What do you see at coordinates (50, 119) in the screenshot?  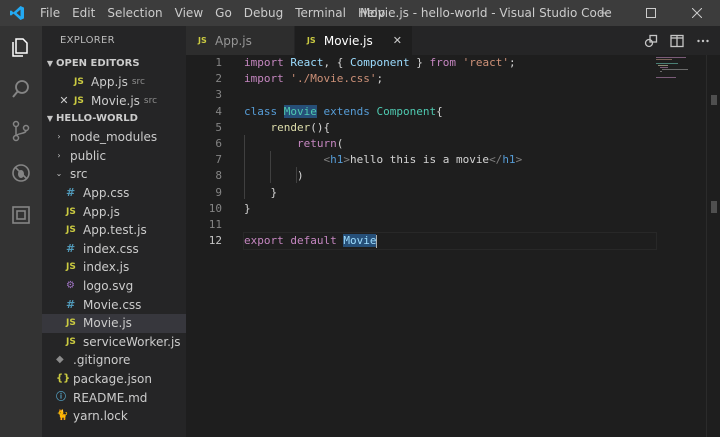 I see `chevron-down-icon: ▼` at bounding box center [50, 119].